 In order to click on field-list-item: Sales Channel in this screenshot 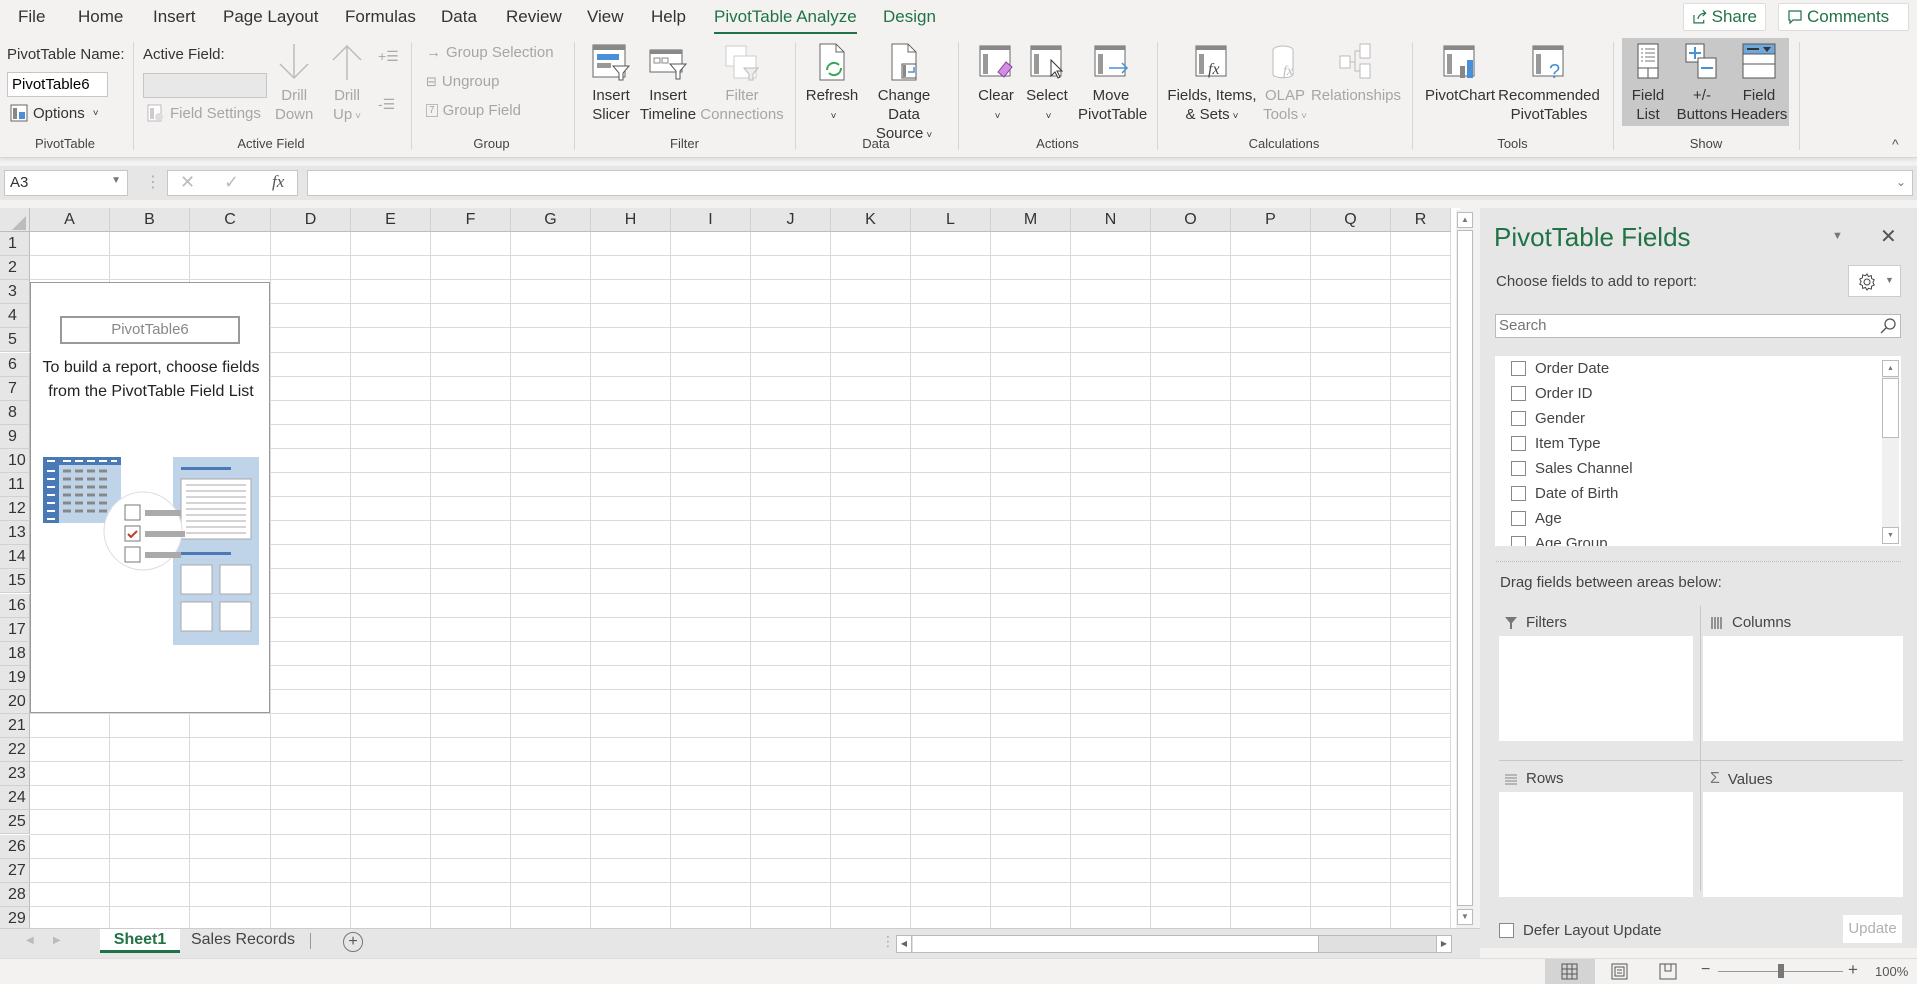, I will do `click(1572, 468)`.